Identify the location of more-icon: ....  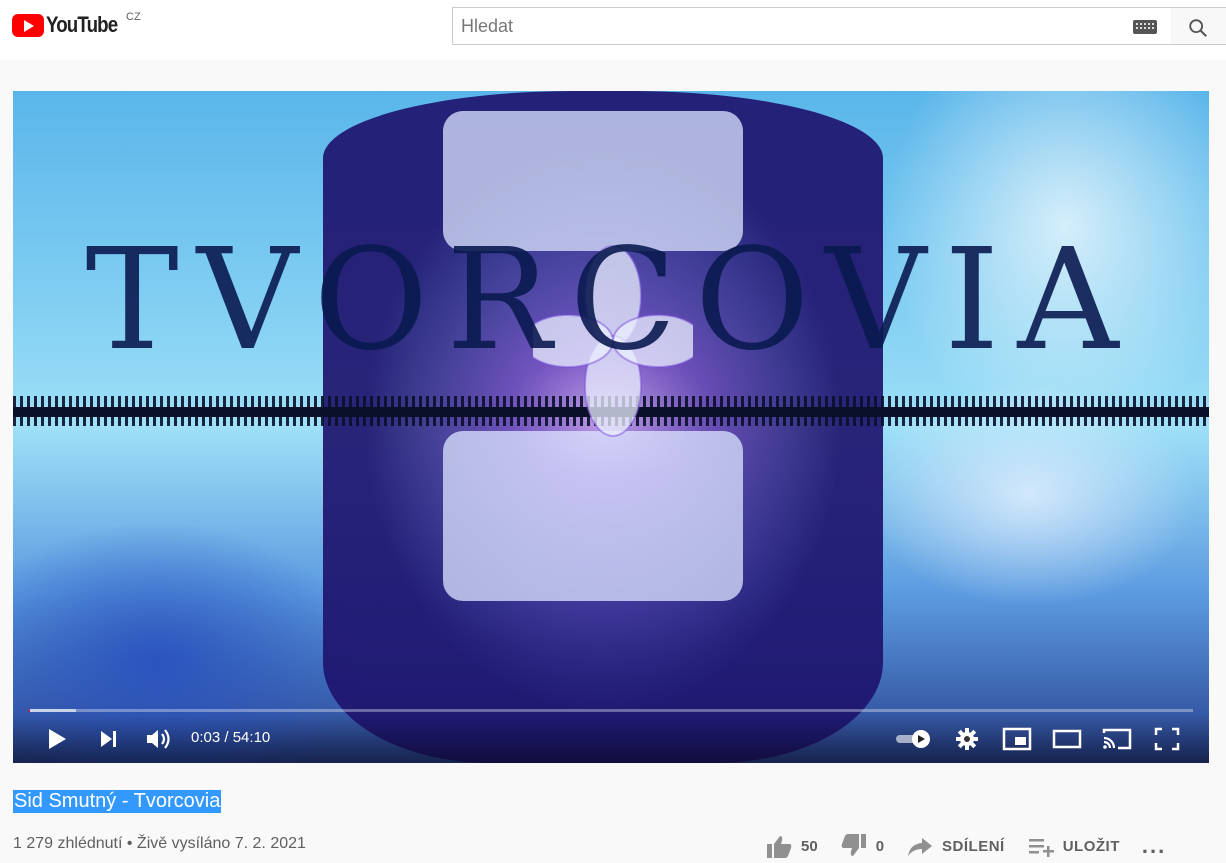
(1154, 845).